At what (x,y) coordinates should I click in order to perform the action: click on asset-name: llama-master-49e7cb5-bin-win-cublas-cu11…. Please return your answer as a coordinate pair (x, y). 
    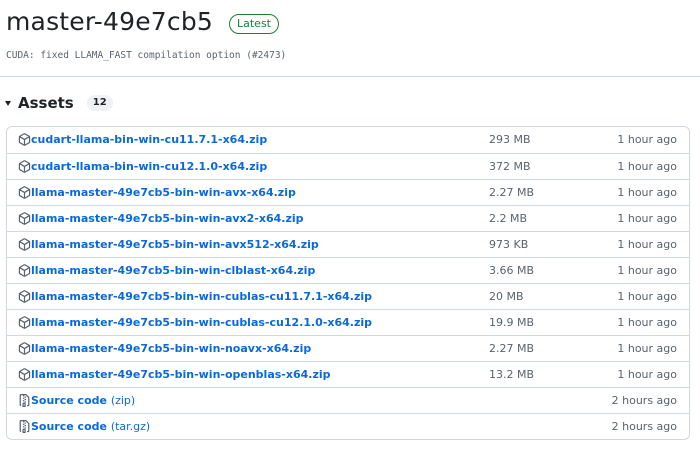
    Looking at the image, I should click on (202, 296).